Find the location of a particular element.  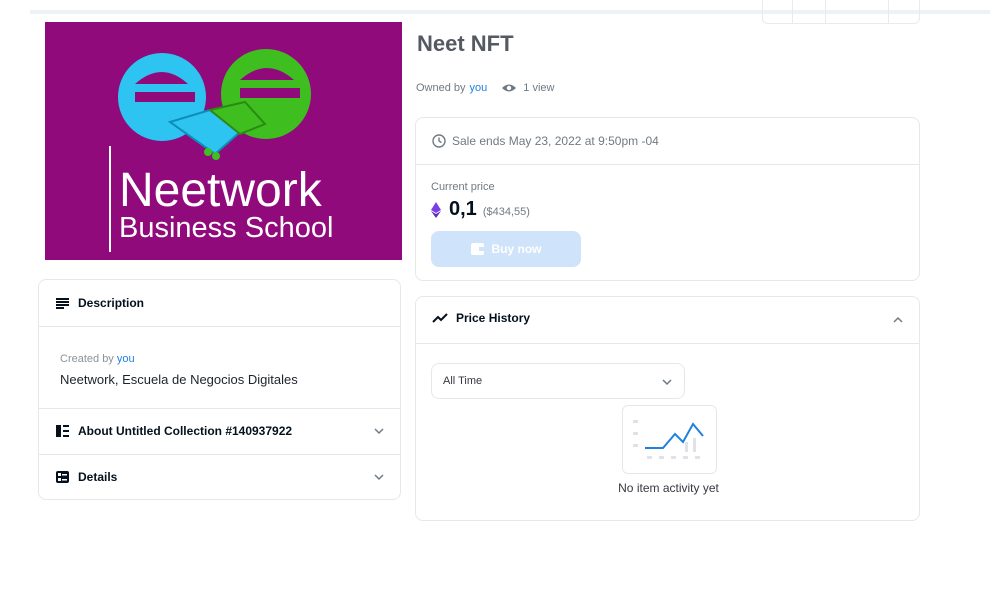

collection-list-icon is located at coordinates (62, 431).